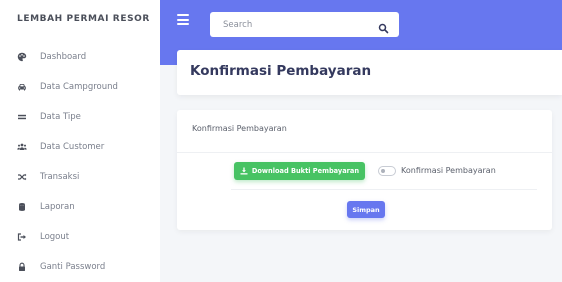 Image resolution: width=562 pixels, height=282 pixels. I want to click on sidebar-item-label: Data Customer, so click(72, 147).